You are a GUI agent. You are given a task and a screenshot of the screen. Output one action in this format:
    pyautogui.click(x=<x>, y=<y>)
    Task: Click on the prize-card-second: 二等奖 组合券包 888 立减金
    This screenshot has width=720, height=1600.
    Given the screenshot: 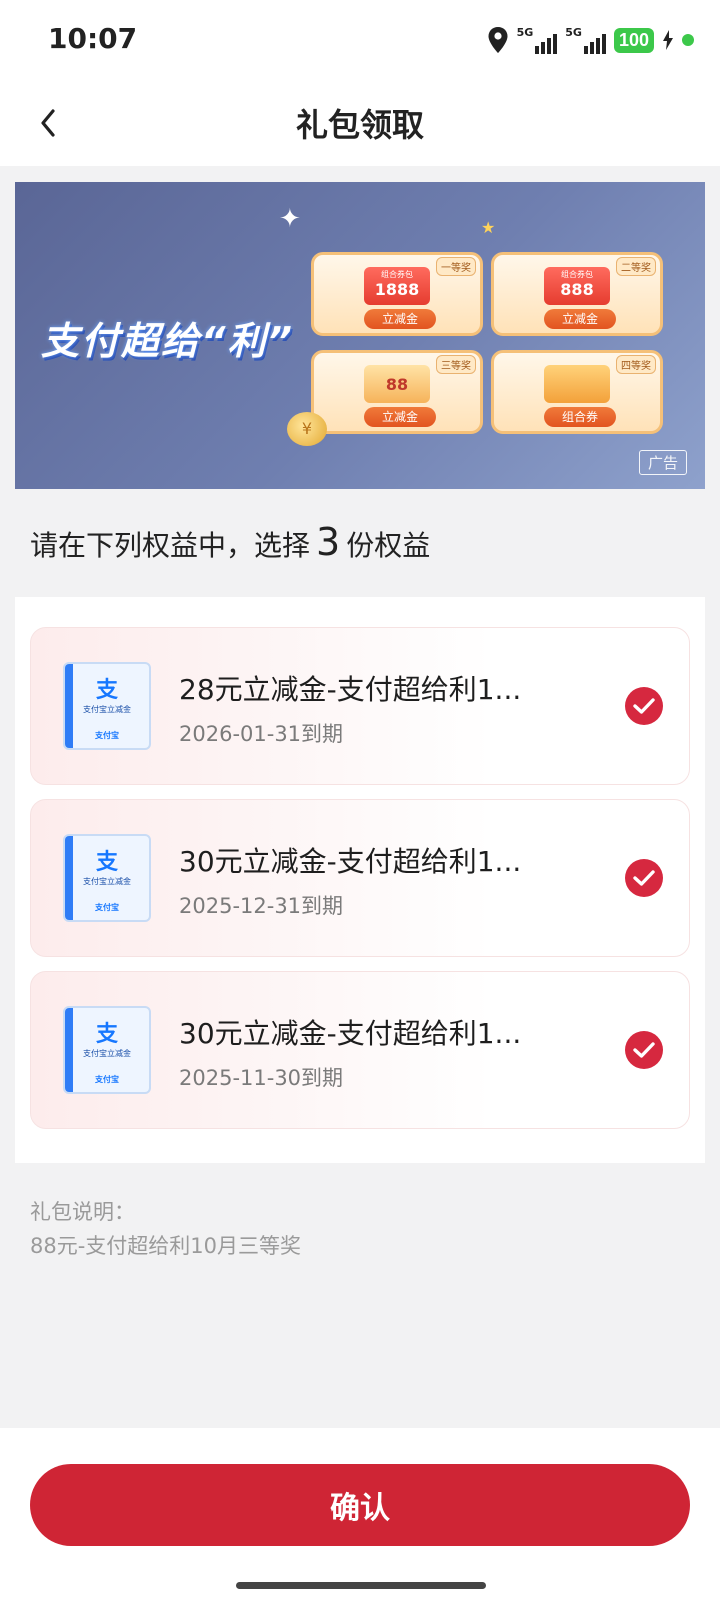 What is the action you would take?
    pyautogui.click(x=577, y=294)
    